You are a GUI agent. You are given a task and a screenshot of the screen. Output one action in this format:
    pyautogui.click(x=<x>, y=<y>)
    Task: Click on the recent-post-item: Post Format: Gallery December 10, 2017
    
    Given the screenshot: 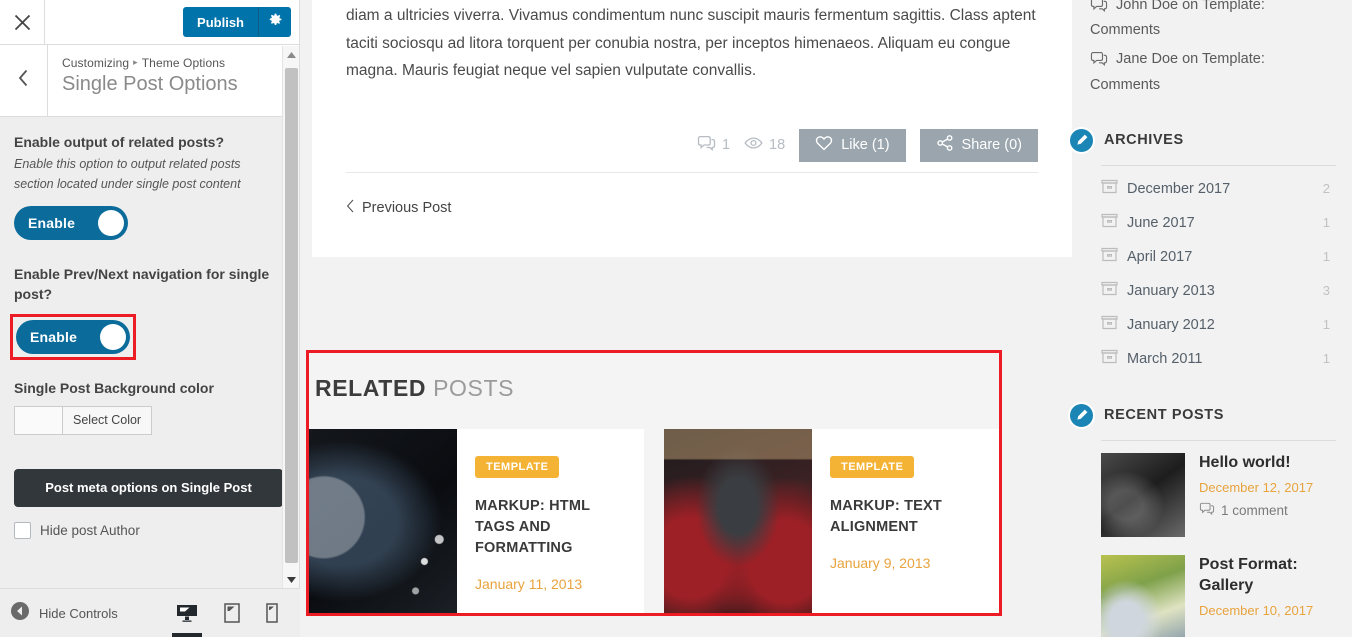 What is the action you would take?
    pyautogui.click(x=1218, y=595)
    